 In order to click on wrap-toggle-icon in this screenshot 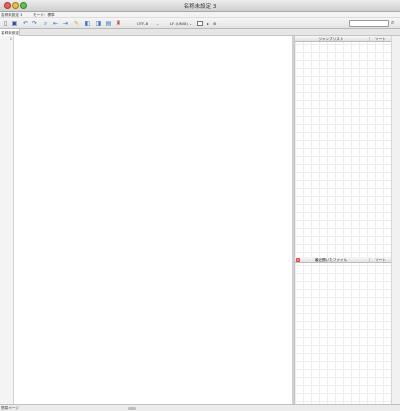, I will do `click(200, 23)`.